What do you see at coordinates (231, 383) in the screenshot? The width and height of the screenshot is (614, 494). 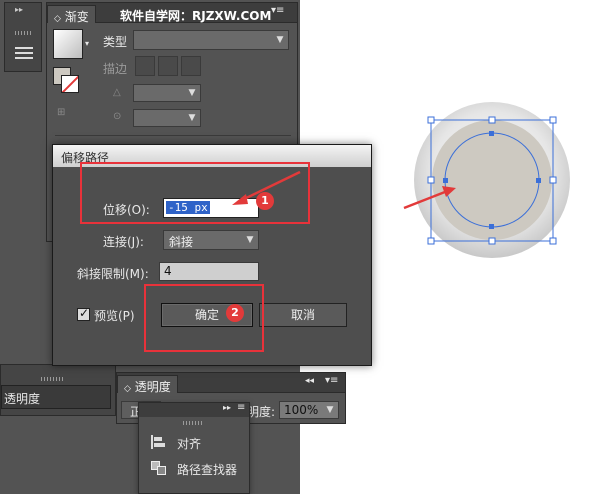 I see `transparency-panel-header: ◇ 透明度 ◂◂ ▾≡` at bounding box center [231, 383].